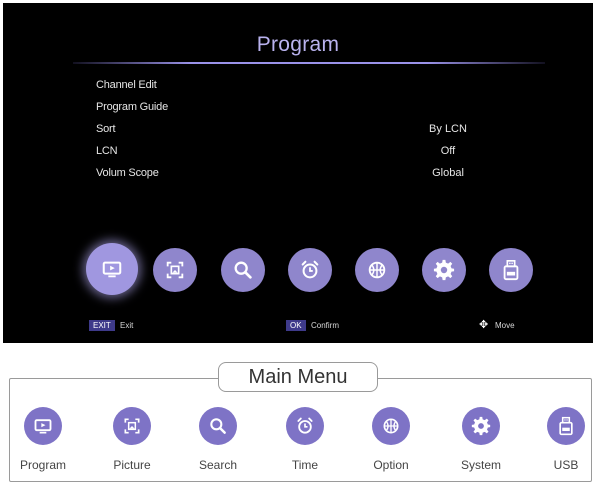 The image size is (600, 487). I want to click on main-menu-system-button, so click(481, 426).